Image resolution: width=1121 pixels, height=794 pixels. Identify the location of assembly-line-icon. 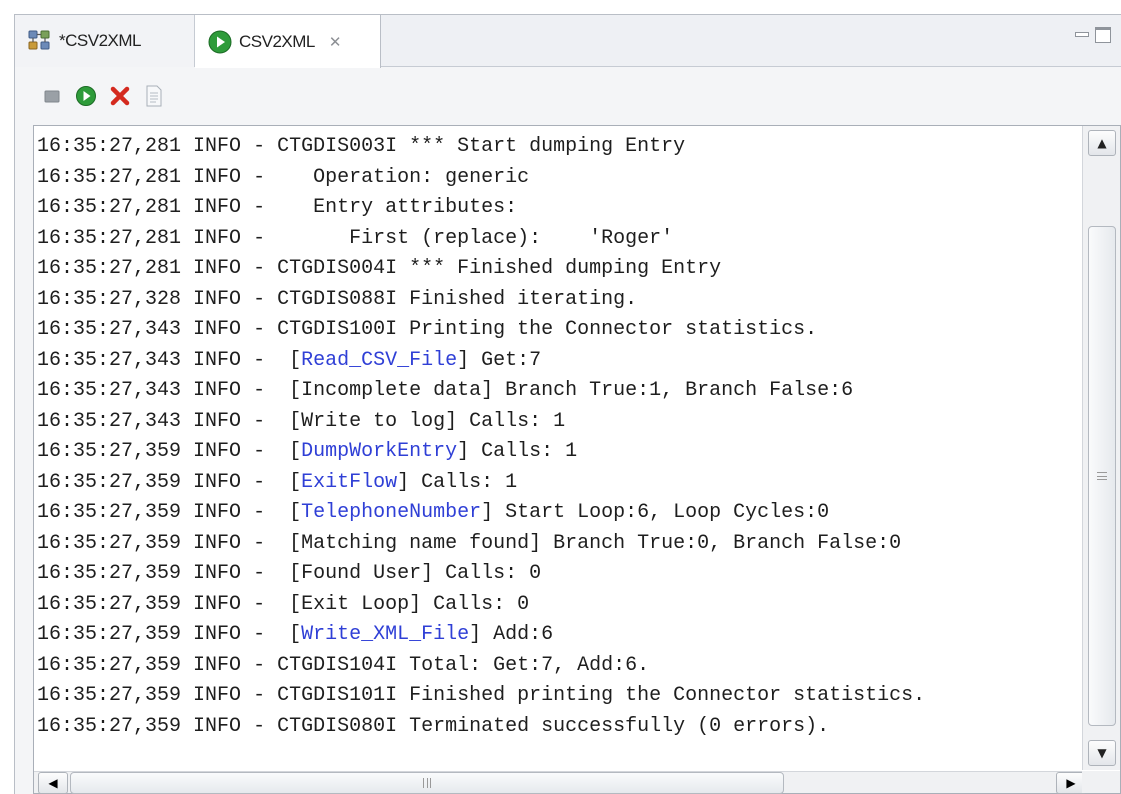
(40, 41).